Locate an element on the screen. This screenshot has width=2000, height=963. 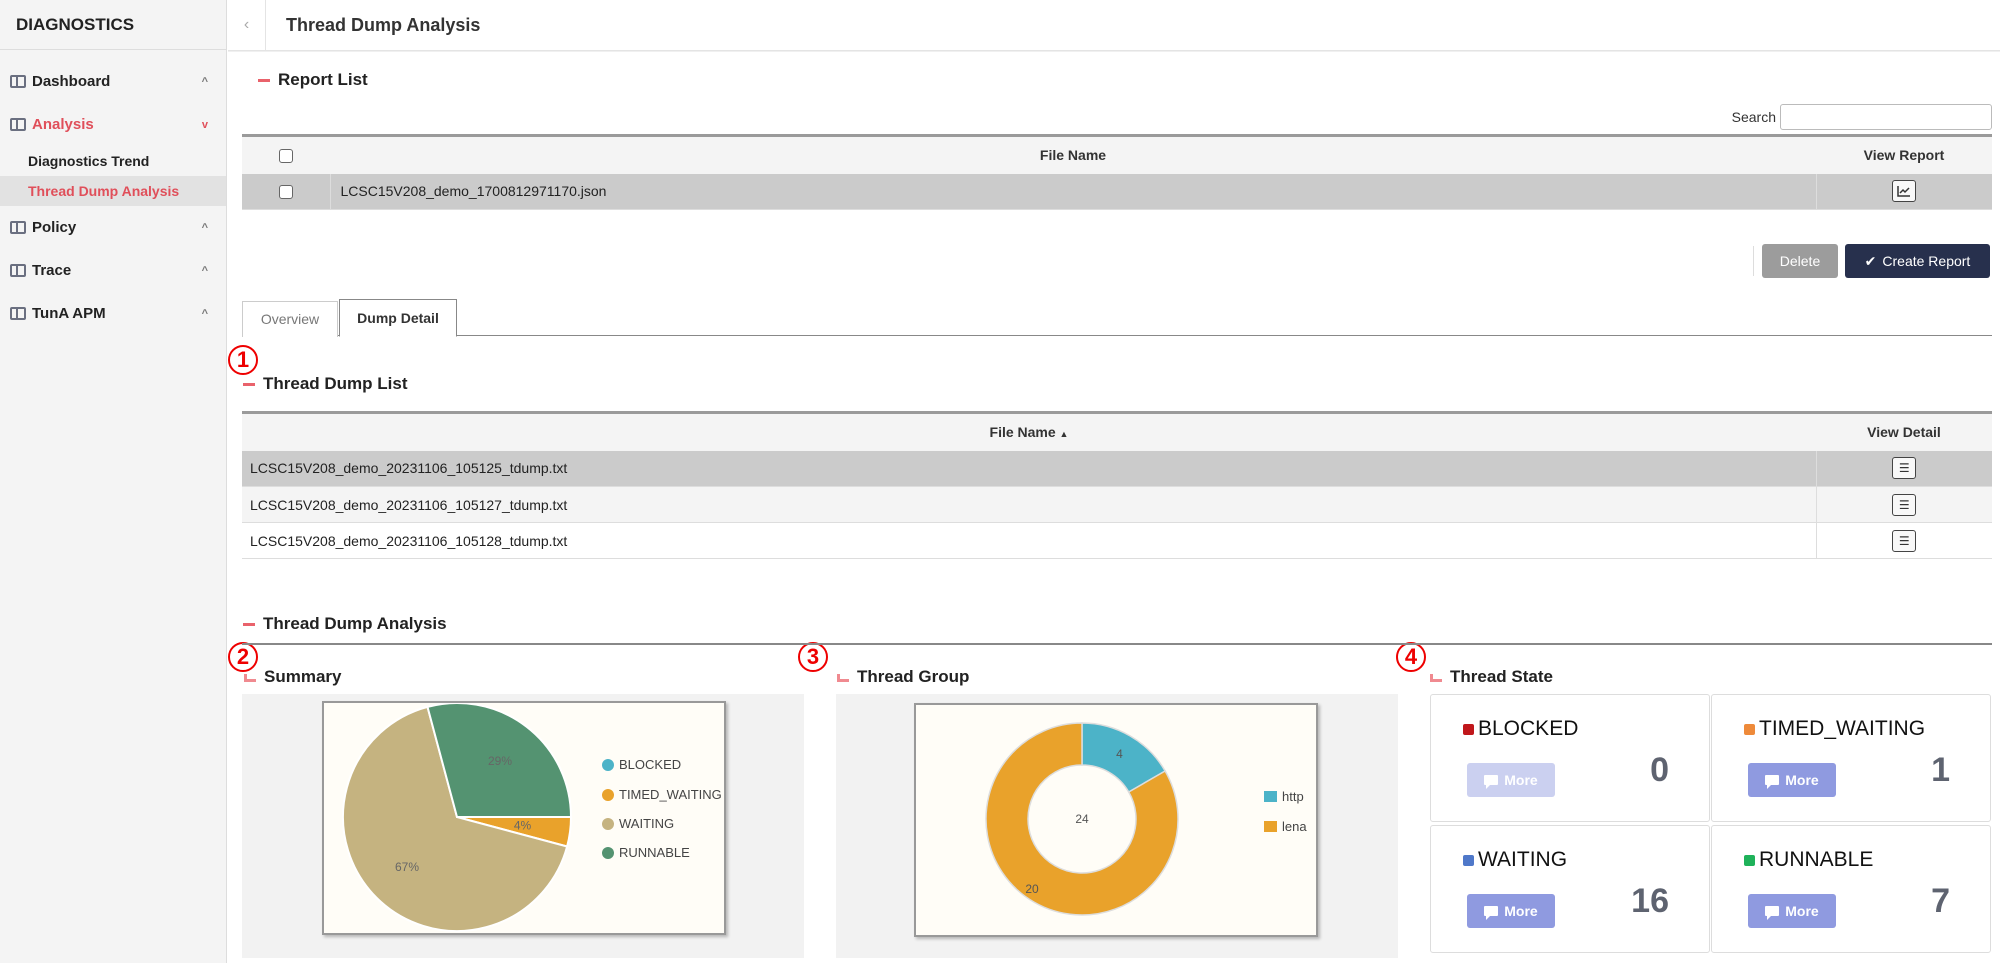
subsection-title-text: Thread State is located at coordinates (1501, 676).